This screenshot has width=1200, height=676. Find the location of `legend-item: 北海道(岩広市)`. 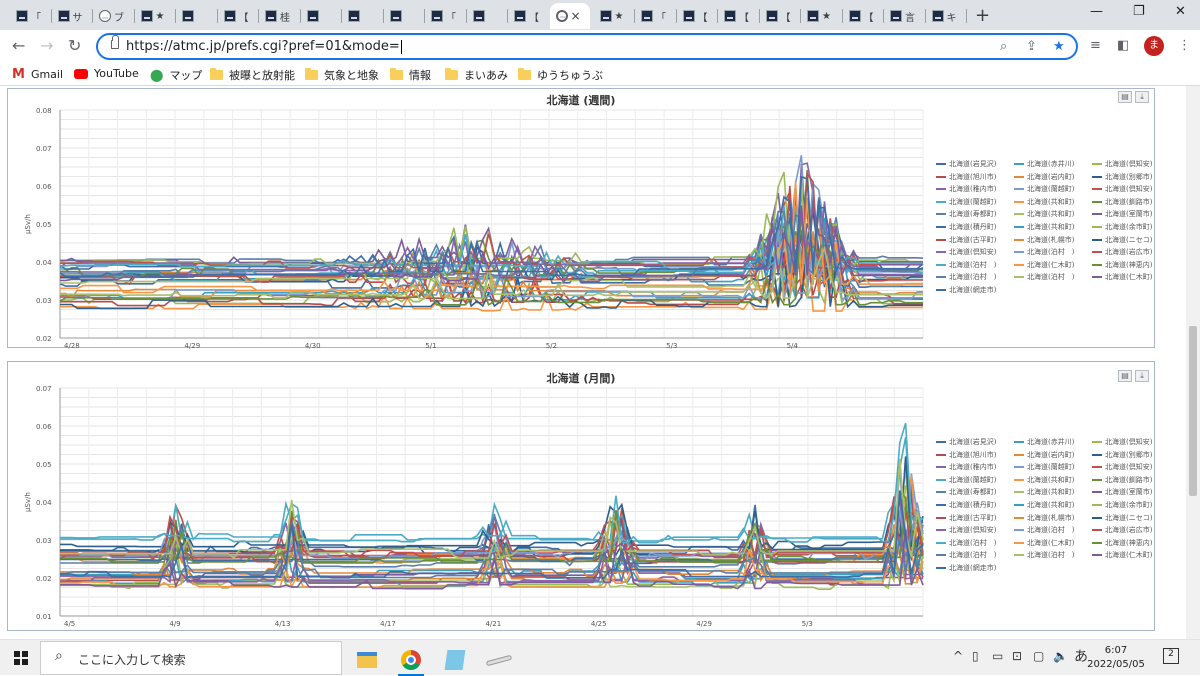

legend-item: 北海道(岩広市) is located at coordinates (1122, 530).